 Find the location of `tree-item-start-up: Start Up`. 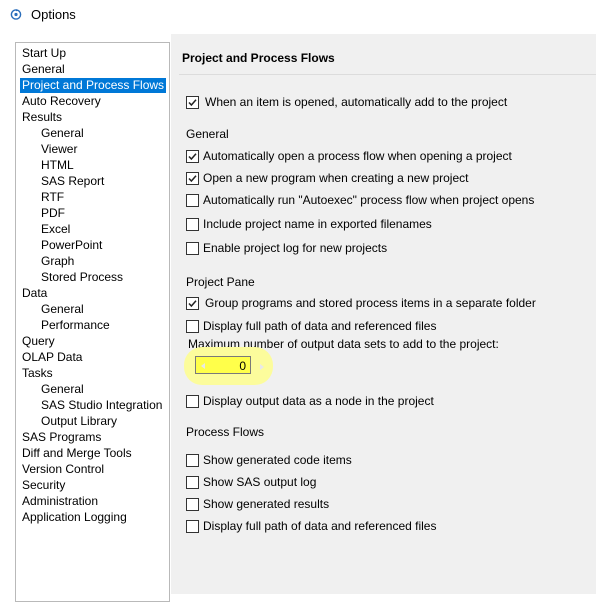

tree-item-start-up: Start Up is located at coordinates (44, 53).